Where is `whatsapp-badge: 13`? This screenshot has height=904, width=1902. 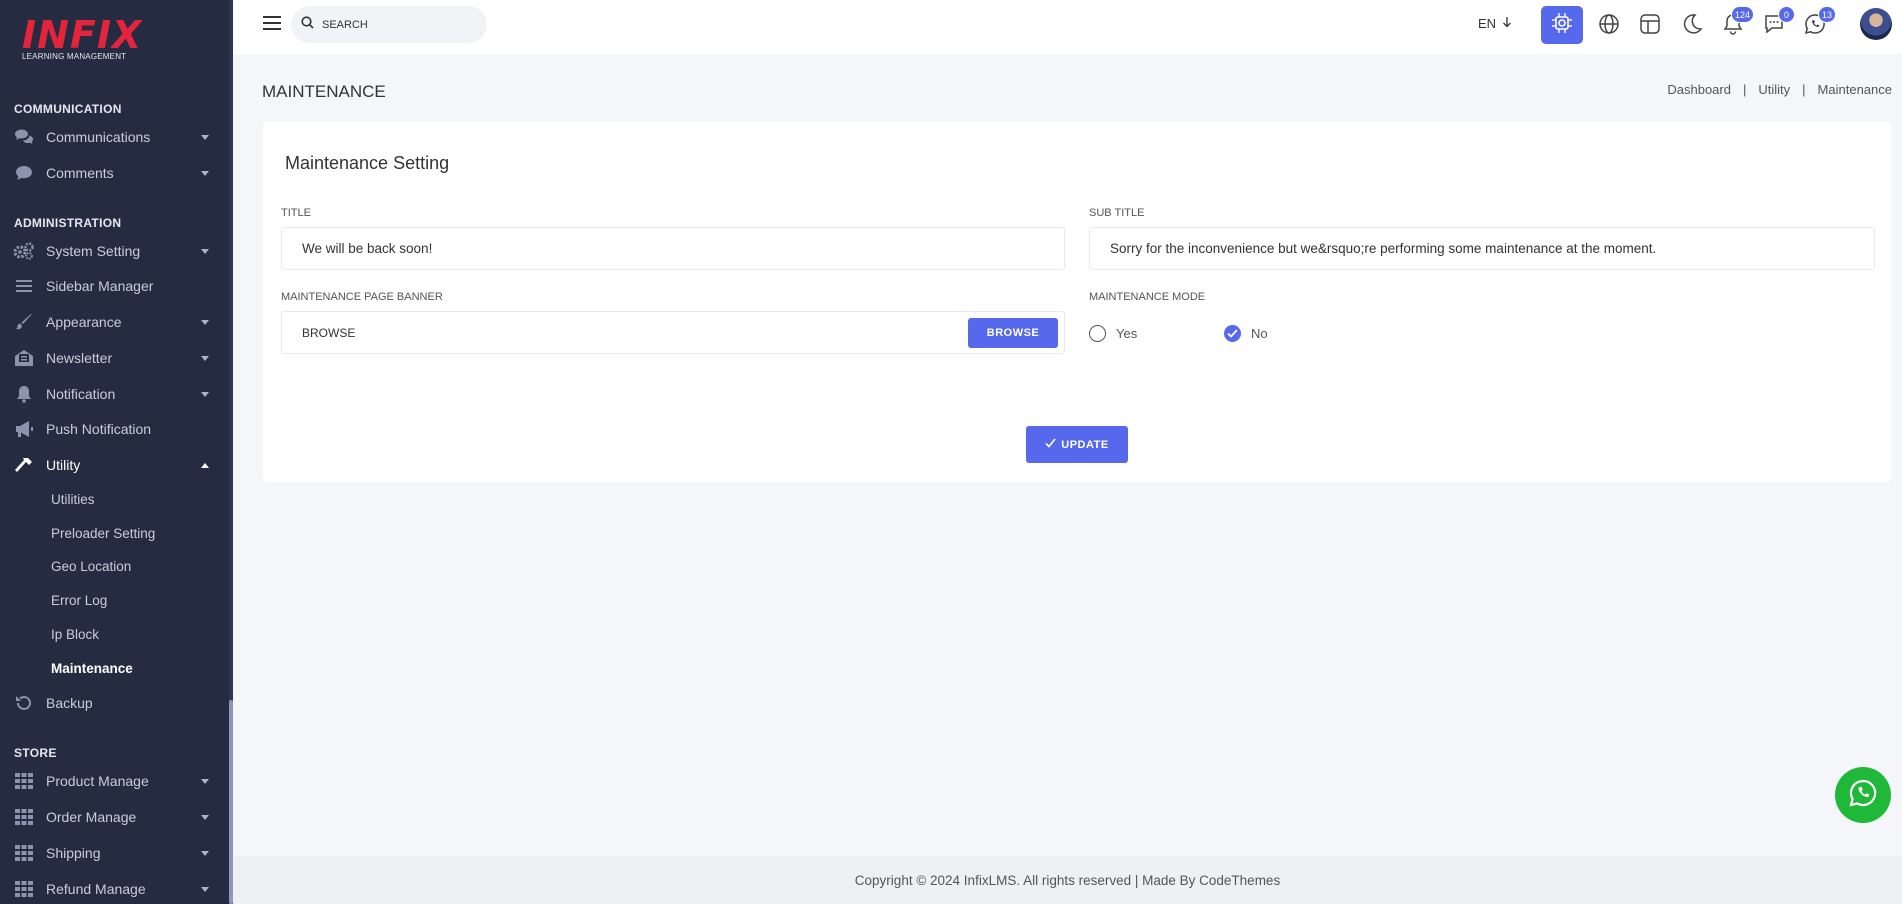 whatsapp-badge: 13 is located at coordinates (1826, 14).